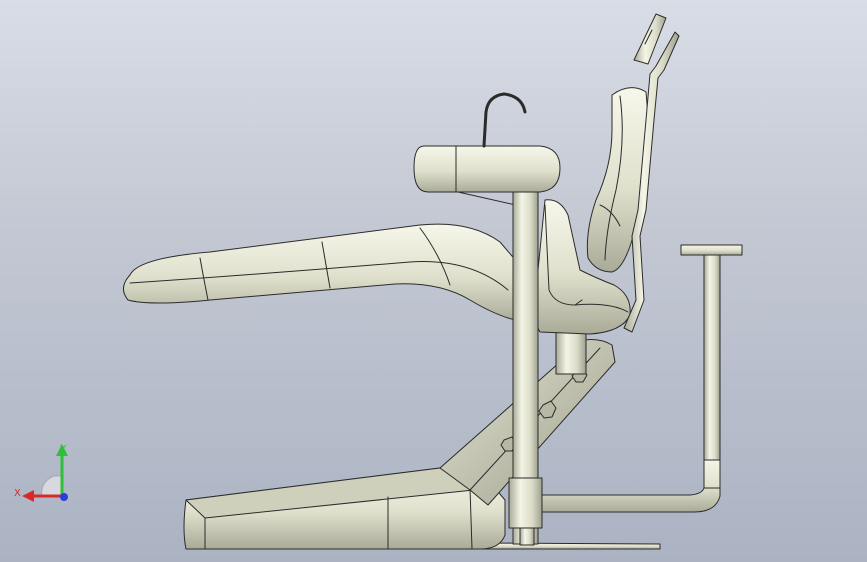 This screenshot has height=562, width=867. I want to click on x-axis-label: X, so click(17, 493).